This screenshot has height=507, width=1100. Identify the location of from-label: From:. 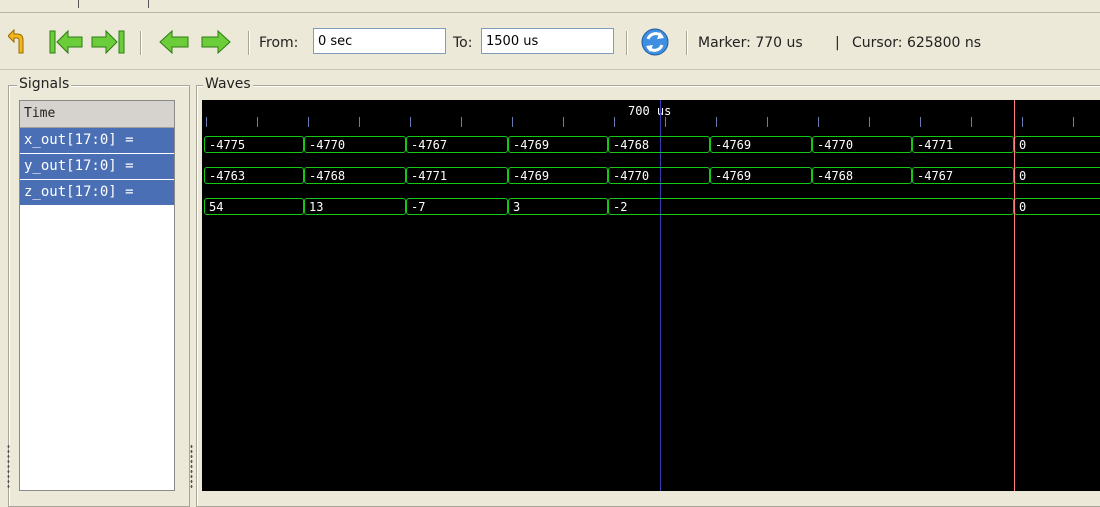
(279, 43).